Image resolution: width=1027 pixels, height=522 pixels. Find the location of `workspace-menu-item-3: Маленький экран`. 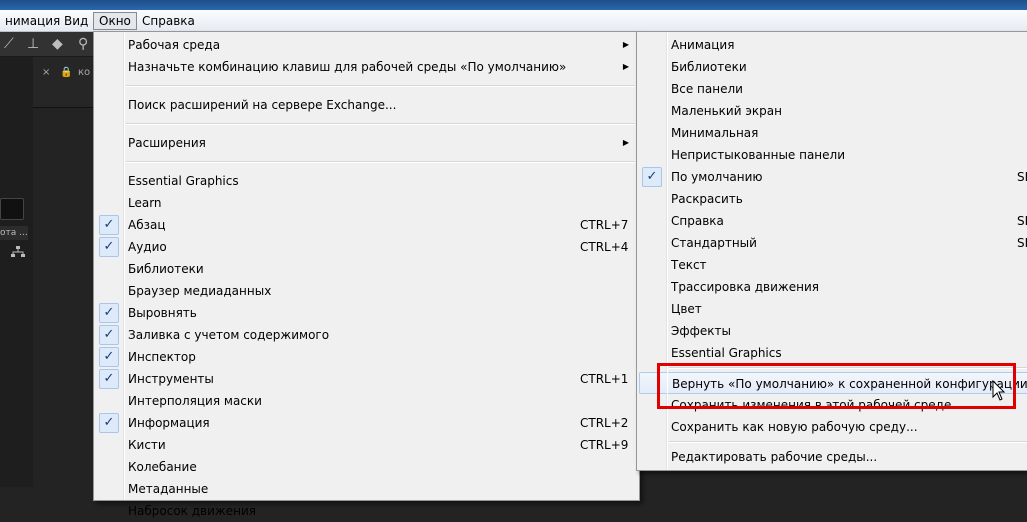

workspace-menu-item-3: Маленький экран is located at coordinates (833, 111).